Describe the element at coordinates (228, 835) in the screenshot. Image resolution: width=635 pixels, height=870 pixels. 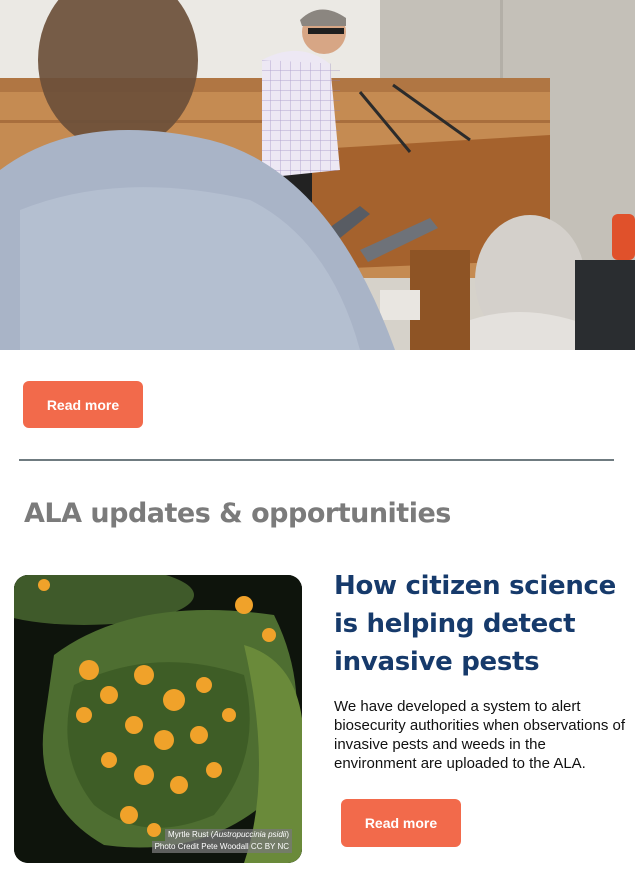
I see `image-caption-line1: Myrtle Rust (Austropuccinia psidii)` at that location.